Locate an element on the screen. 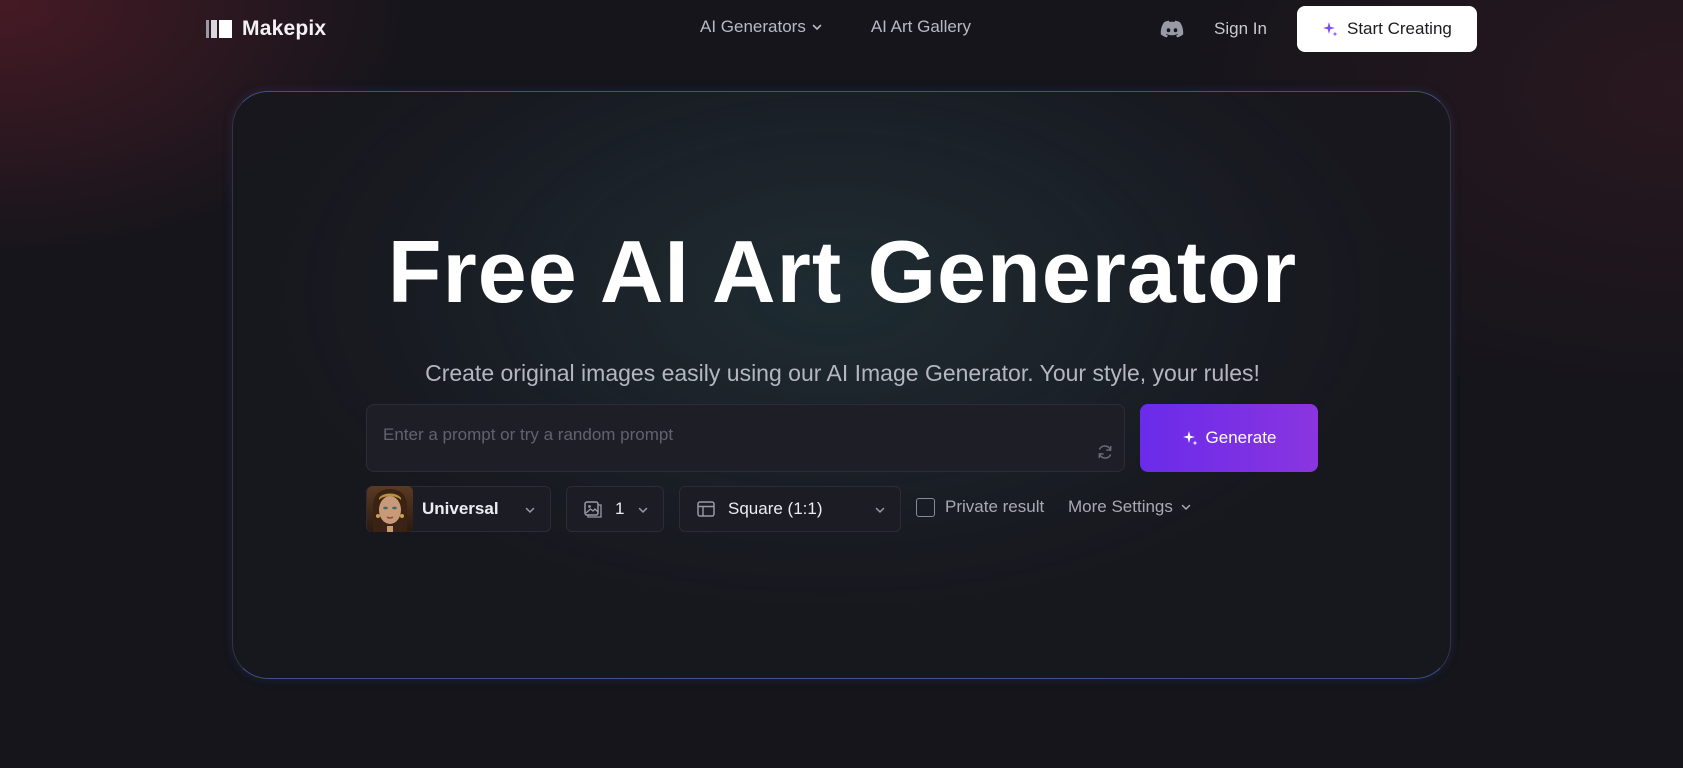 The image size is (1683, 768). nav-ai-generators: AI Generators is located at coordinates (761, 27).